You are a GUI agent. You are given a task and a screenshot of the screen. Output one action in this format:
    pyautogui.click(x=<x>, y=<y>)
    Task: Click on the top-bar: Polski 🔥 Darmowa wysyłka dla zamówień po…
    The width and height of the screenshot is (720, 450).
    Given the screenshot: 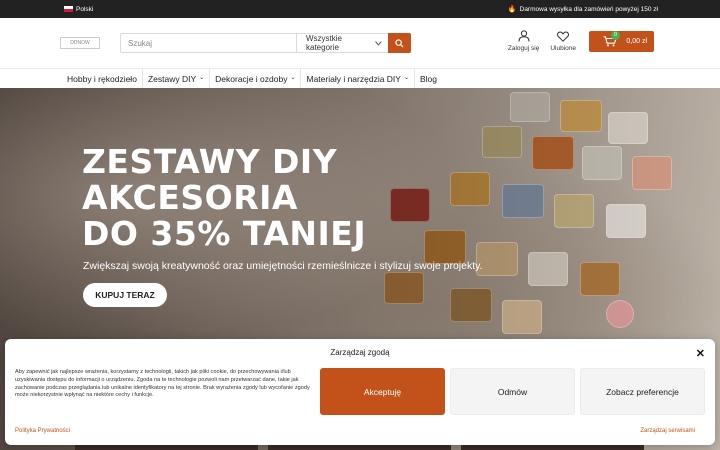 What is the action you would take?
    pyautogui.click(x=360, y=9)
    